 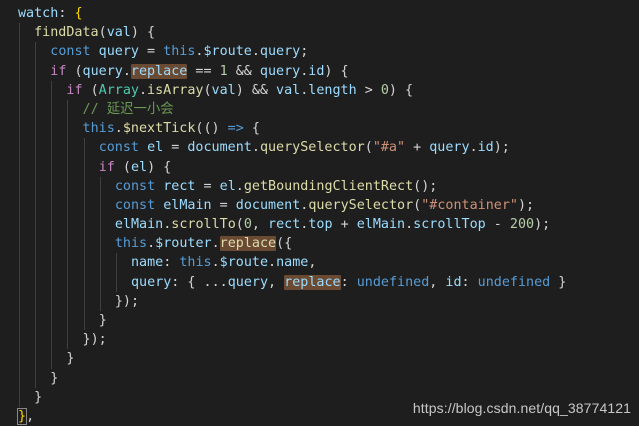 I want to click on code-token: name, so click(x=147, y=263).